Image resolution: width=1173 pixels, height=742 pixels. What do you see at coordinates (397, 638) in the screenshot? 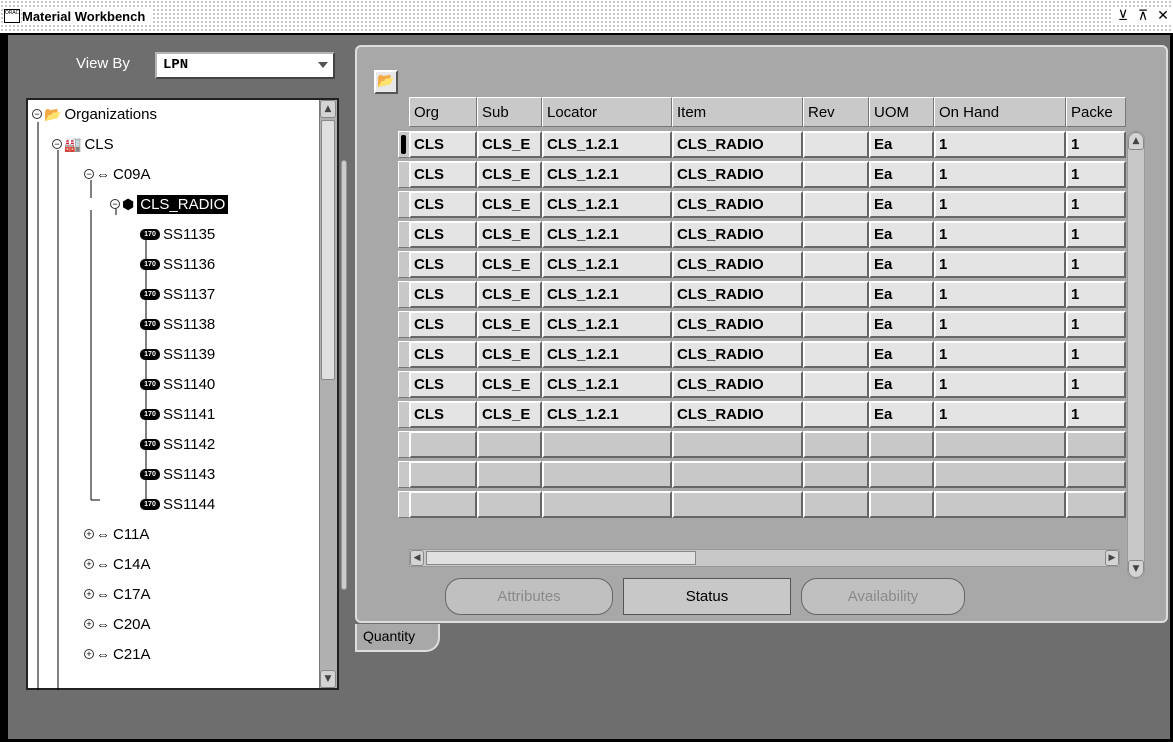
I see `tab-quantity: Quantity` at bounding box center [397, 638].